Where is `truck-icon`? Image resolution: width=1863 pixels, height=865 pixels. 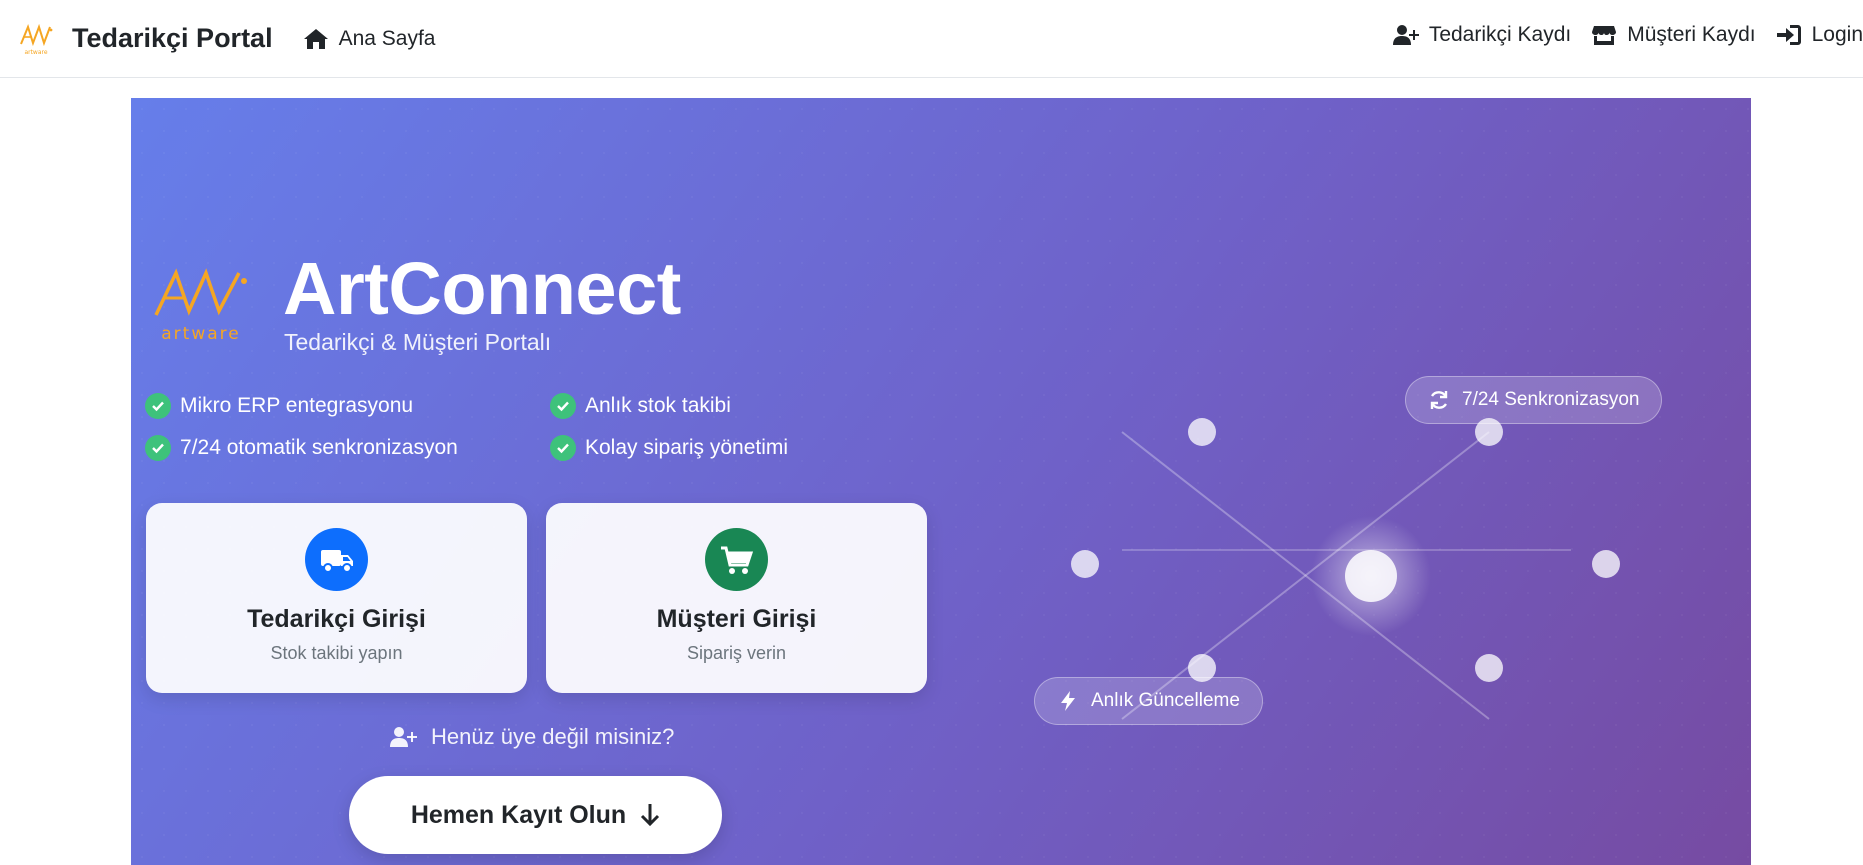 truck-icon is located at coordinates (336, 561).